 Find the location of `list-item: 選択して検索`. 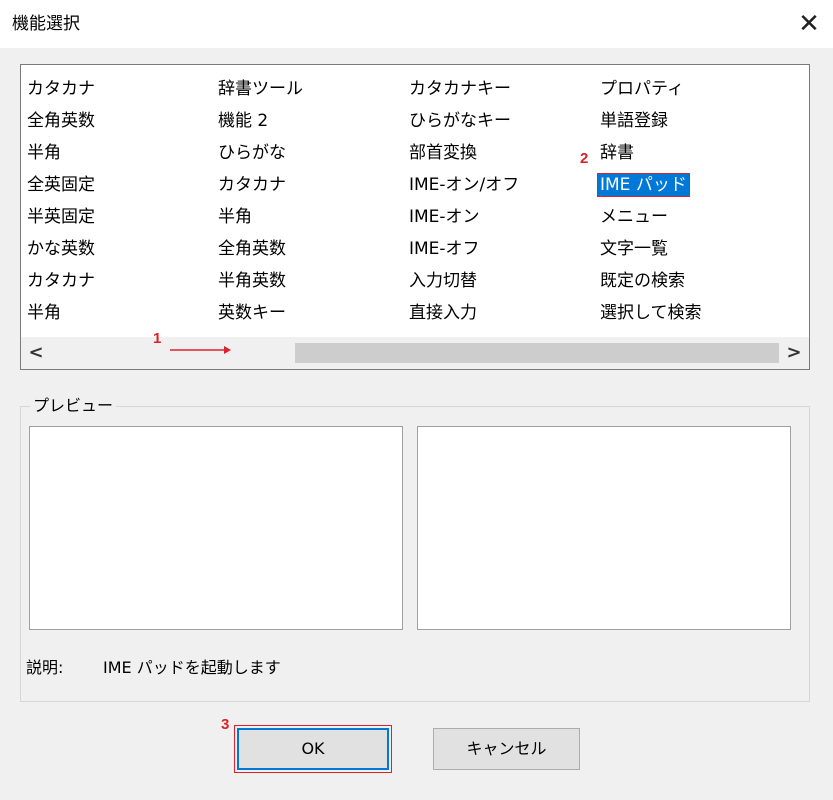

list-item: 選択して検索 is located at coordinates (689, 313).